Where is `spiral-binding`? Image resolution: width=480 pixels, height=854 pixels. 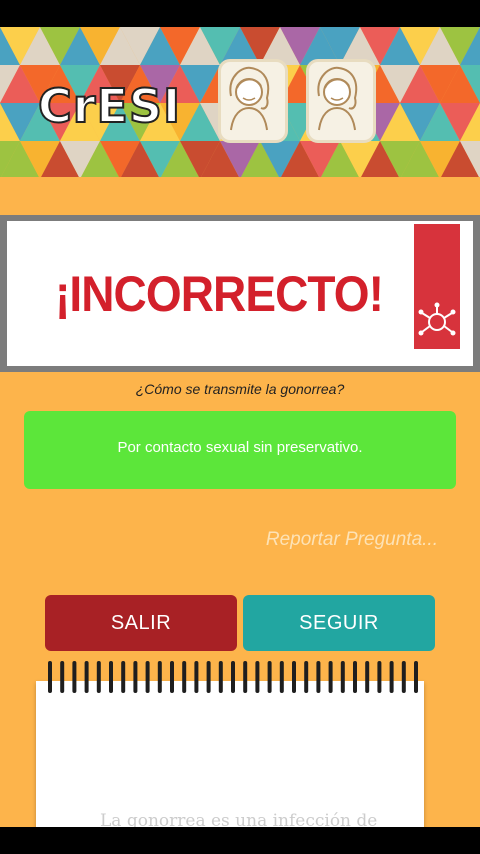
spiral-binding is located at coordinates (233, 677).